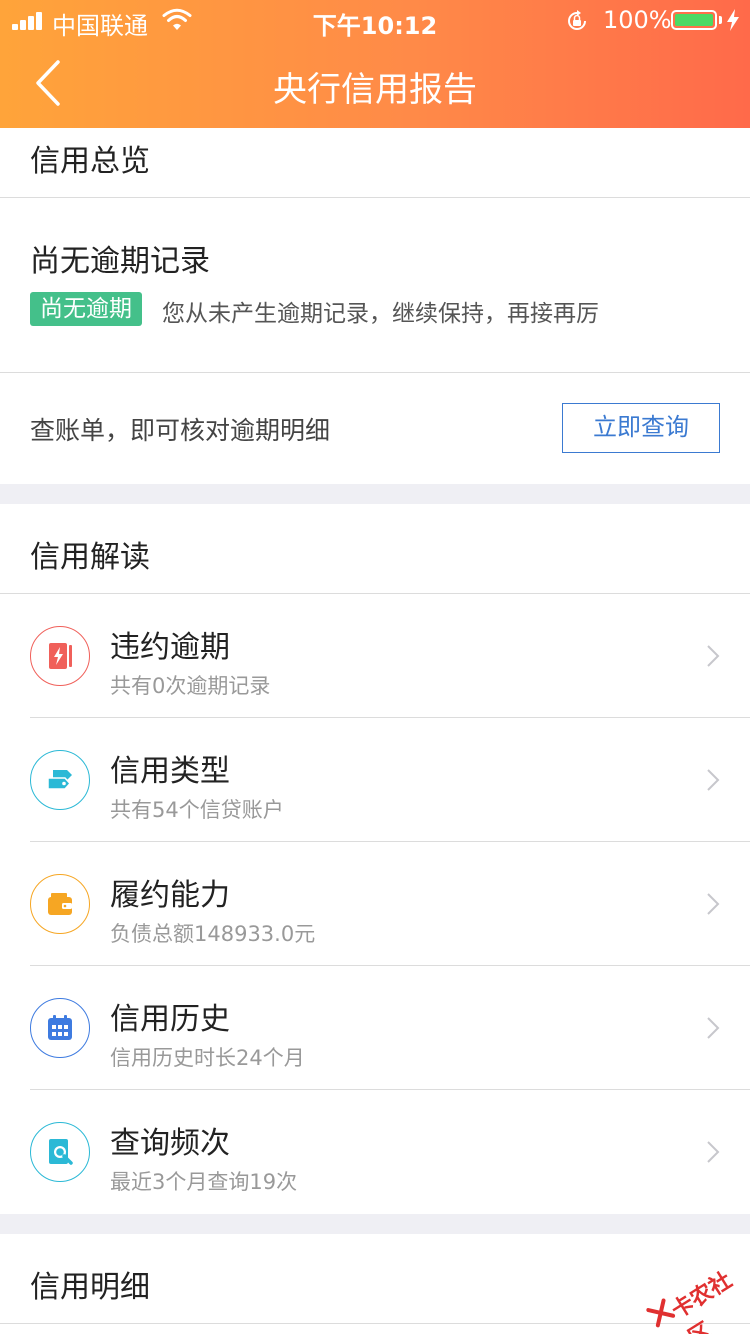 The height and width of the screenshot is (1334, 750). Describe the element at coordinates (375, 656) in the screenshot. I see `list-item-default-overdue: 违约逾期 共有0次逾期记录` at that location.